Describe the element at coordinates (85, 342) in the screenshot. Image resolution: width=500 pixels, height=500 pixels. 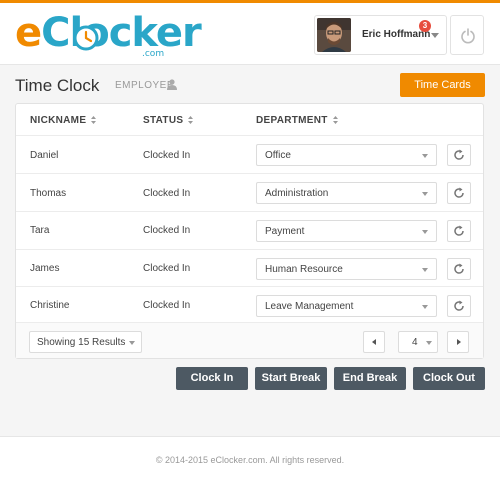
I see `results-per-page-select: Showing 15 Results` at that location.